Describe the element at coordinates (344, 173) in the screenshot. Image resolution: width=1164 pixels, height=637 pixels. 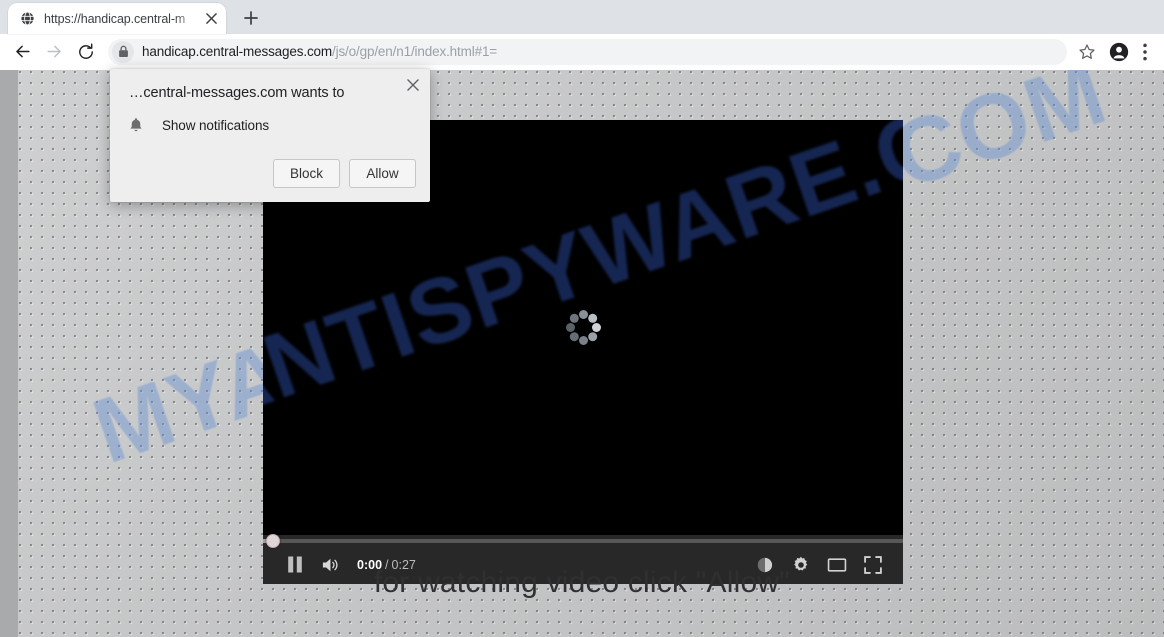
I see `dialog-buttons: Block Allow` at that location.